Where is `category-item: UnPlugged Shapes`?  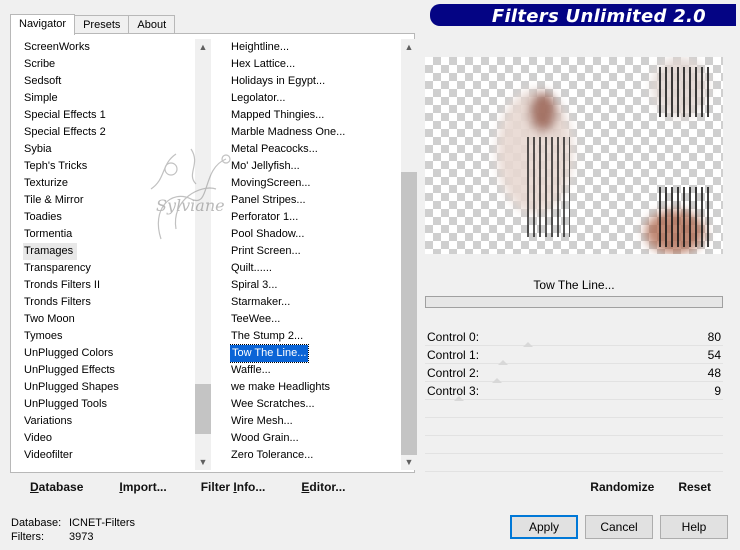
category-item: UnPlugged Shapes is located at coordinates (108, 387).